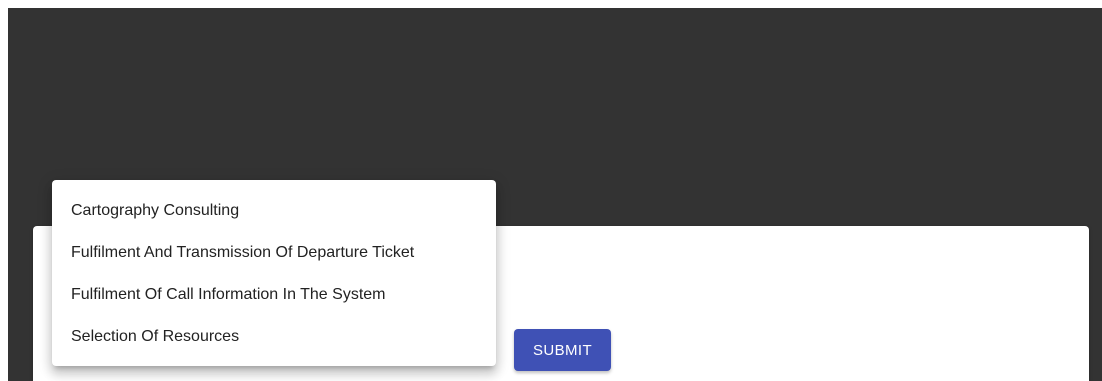 The image size is (1102, 381). What do you see at coordinates (274, 337) in the screenshot?
I see `menu-item-selection-of-resources: Selection Of Resources` at bounding box center [274, 337].